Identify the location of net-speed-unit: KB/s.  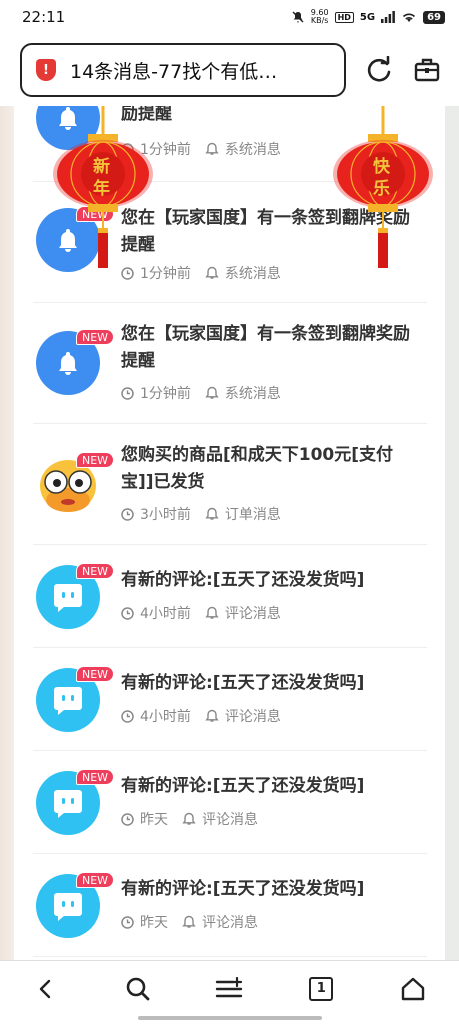
(319, 20).